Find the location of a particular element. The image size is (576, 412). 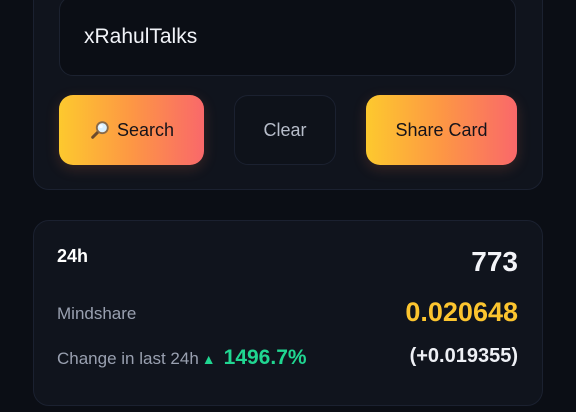

change-absolute: (+0.019355) is located at coordinates (463, 356).